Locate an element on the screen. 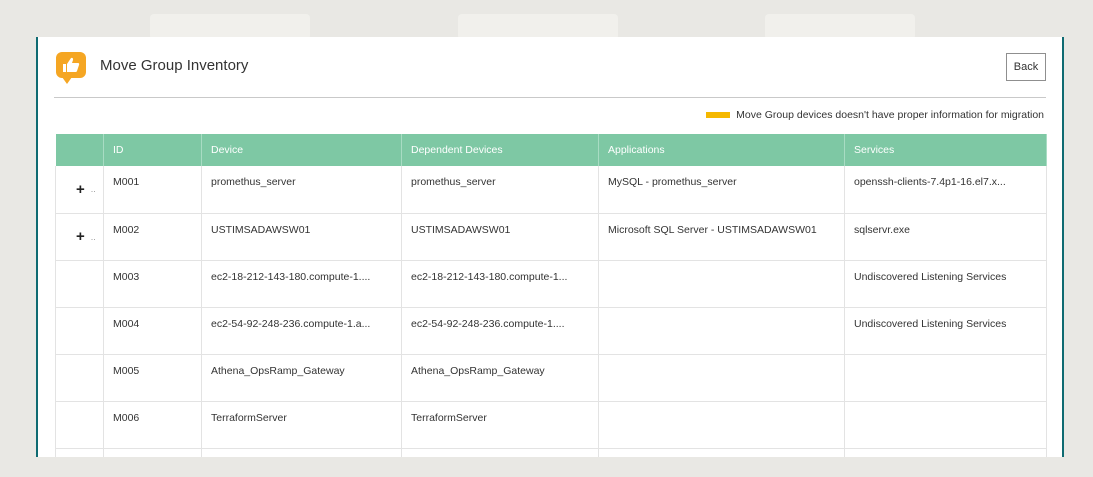 This screenshot has width=1093, height=477. cell-dependent-devices: promethus_server is located at coordinates (500, 190).